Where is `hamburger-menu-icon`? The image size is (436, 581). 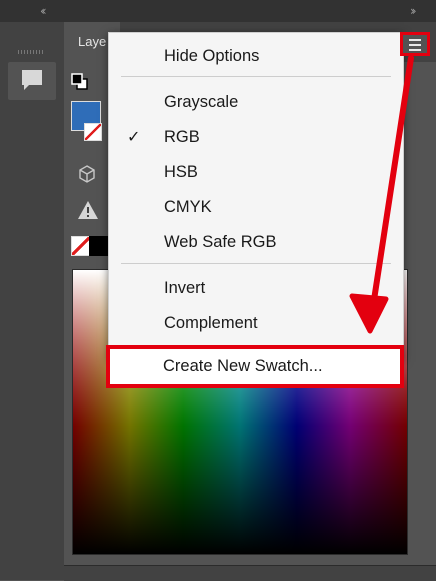
hamburger-menu-icon is located at coordinates (415, 40).